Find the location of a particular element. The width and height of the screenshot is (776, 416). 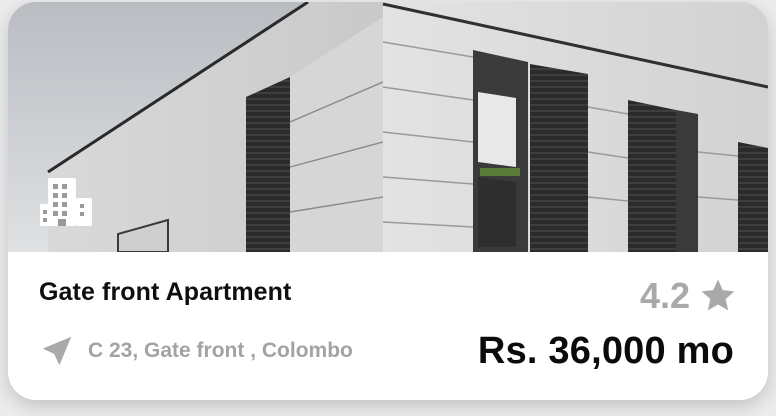

listing-address: C 23, Gate front , Colombo is located at coordinates (220, 350).